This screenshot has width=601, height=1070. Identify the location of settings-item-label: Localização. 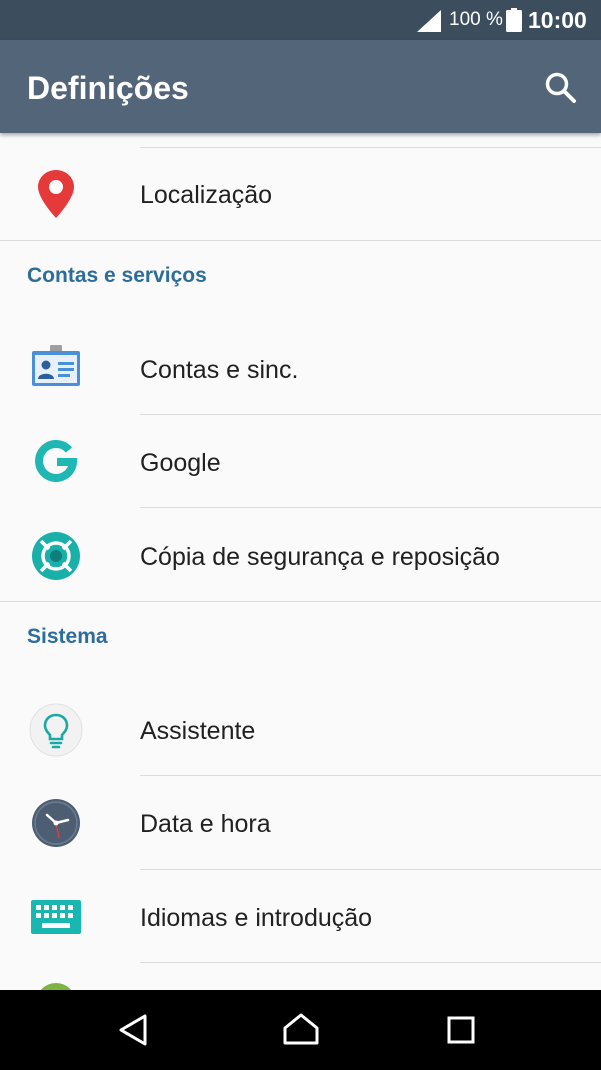
(206, 195).